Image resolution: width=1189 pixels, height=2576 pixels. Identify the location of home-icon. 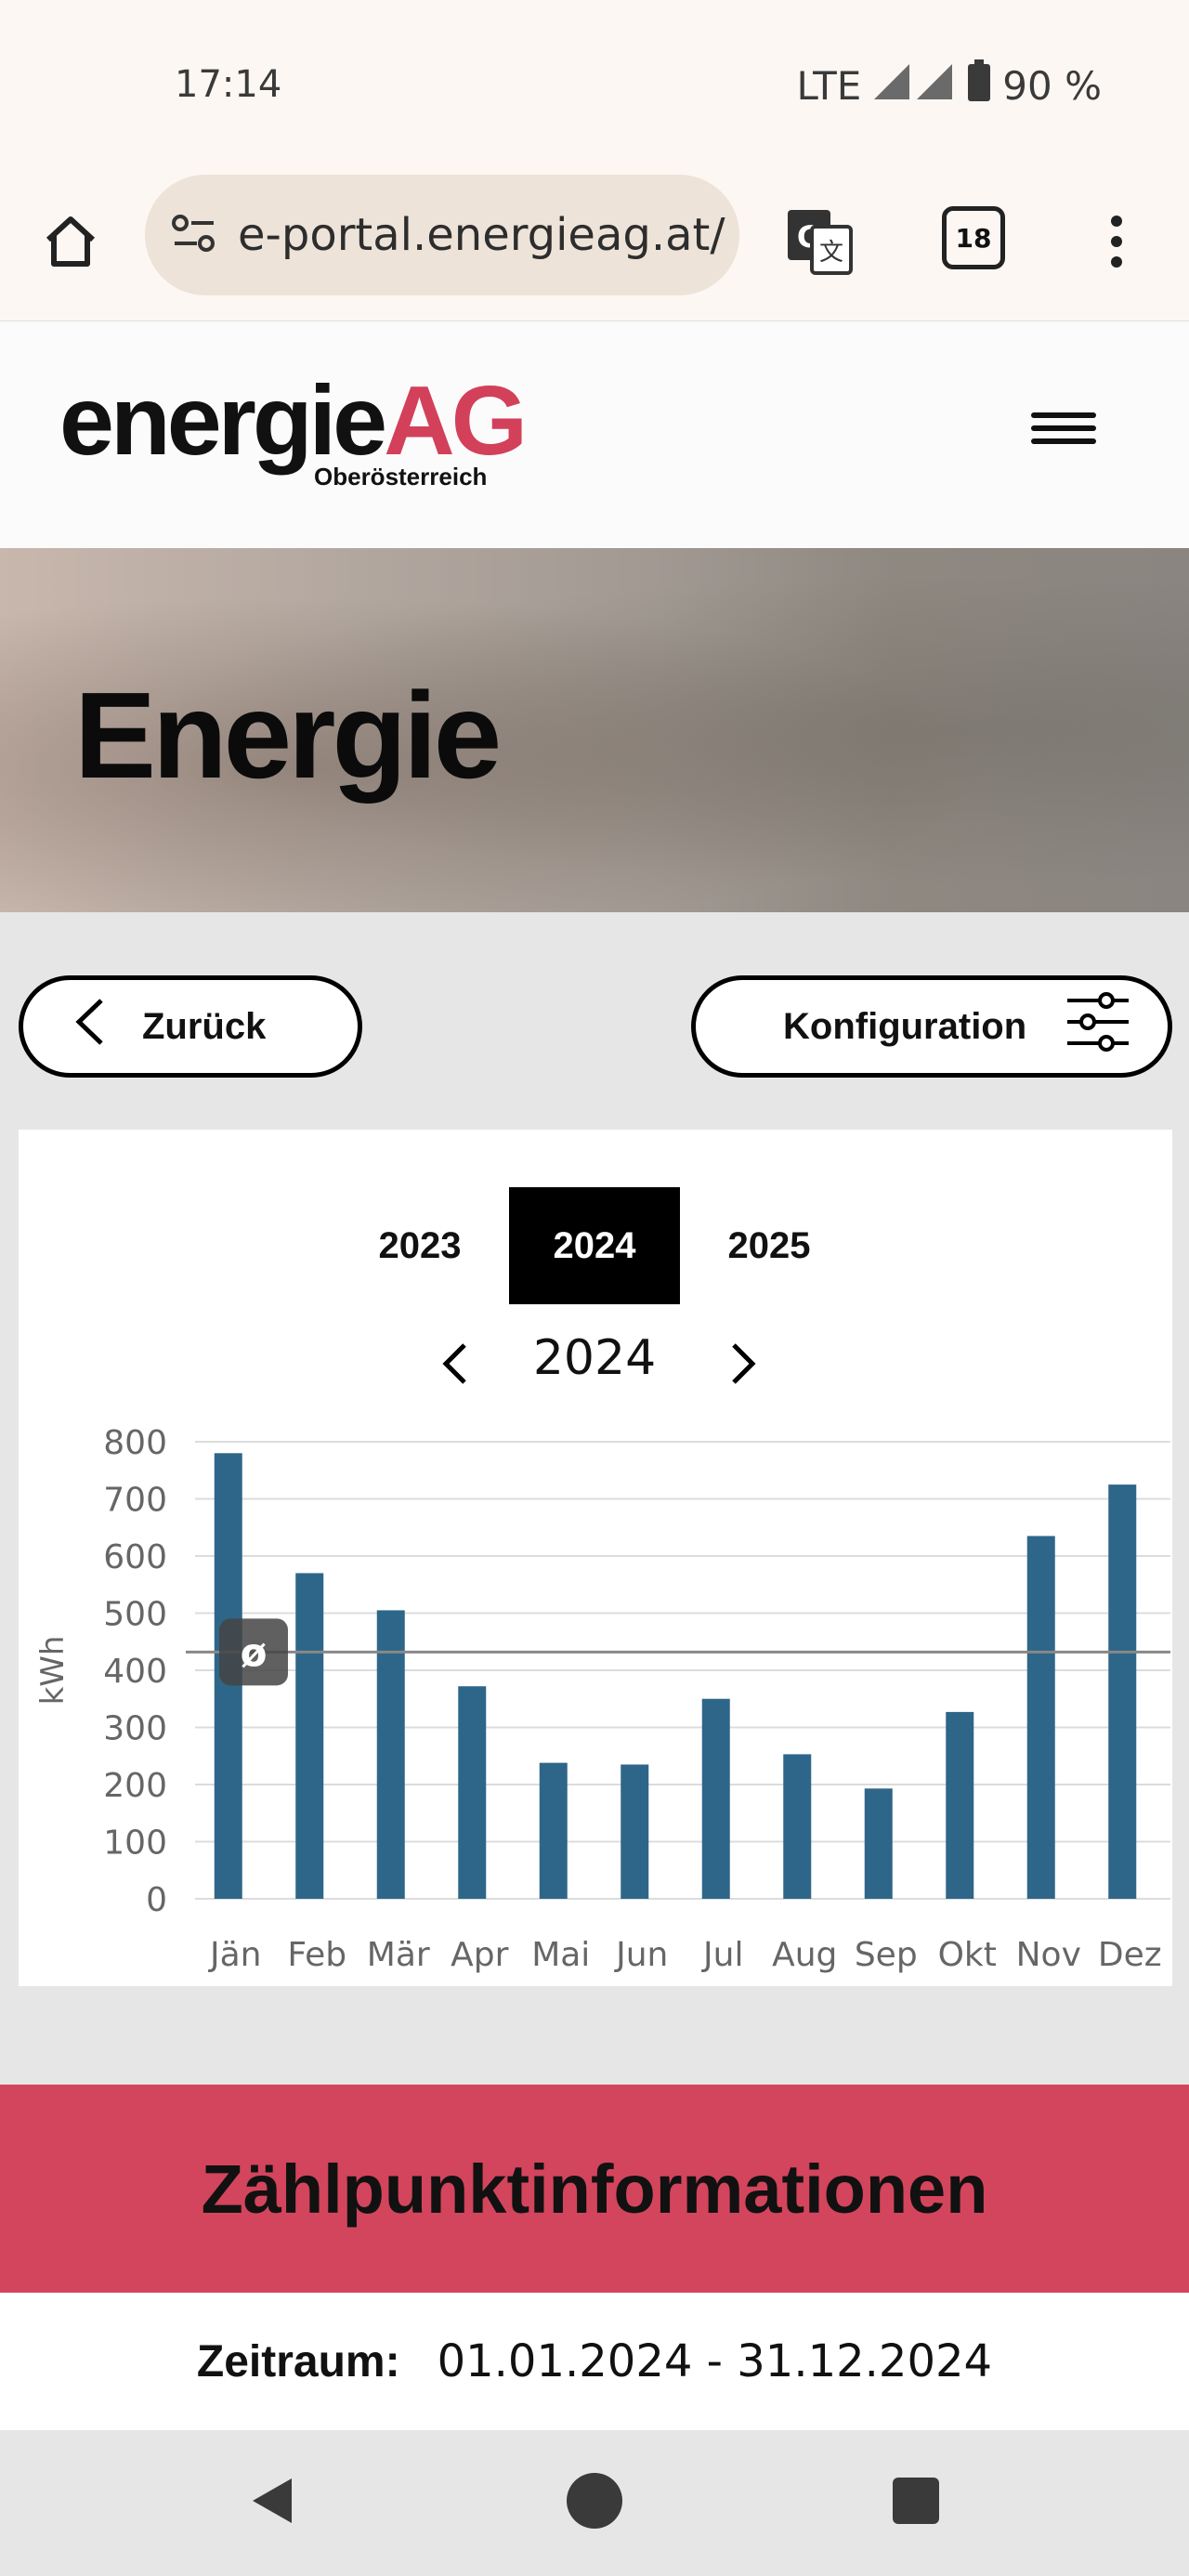
(71, 241).